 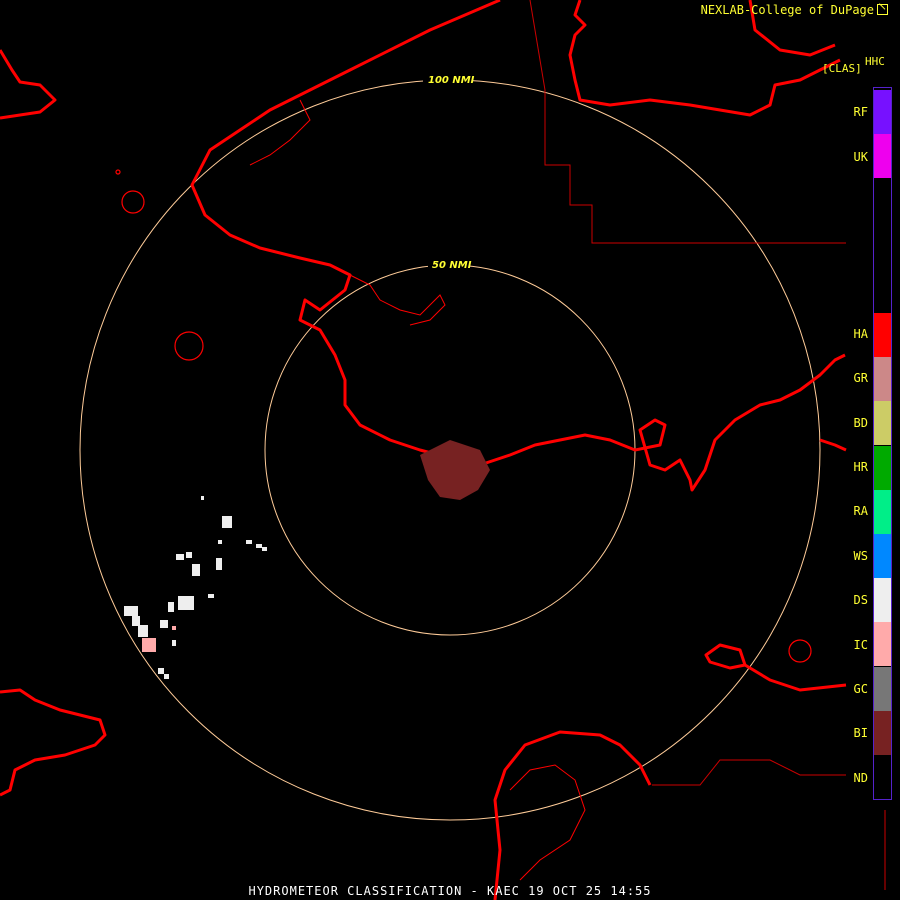 What do you see at coordinates (860, 112) in the screenshot?
I see `legend-label-rf: RF` at bounding box center [860, 112].